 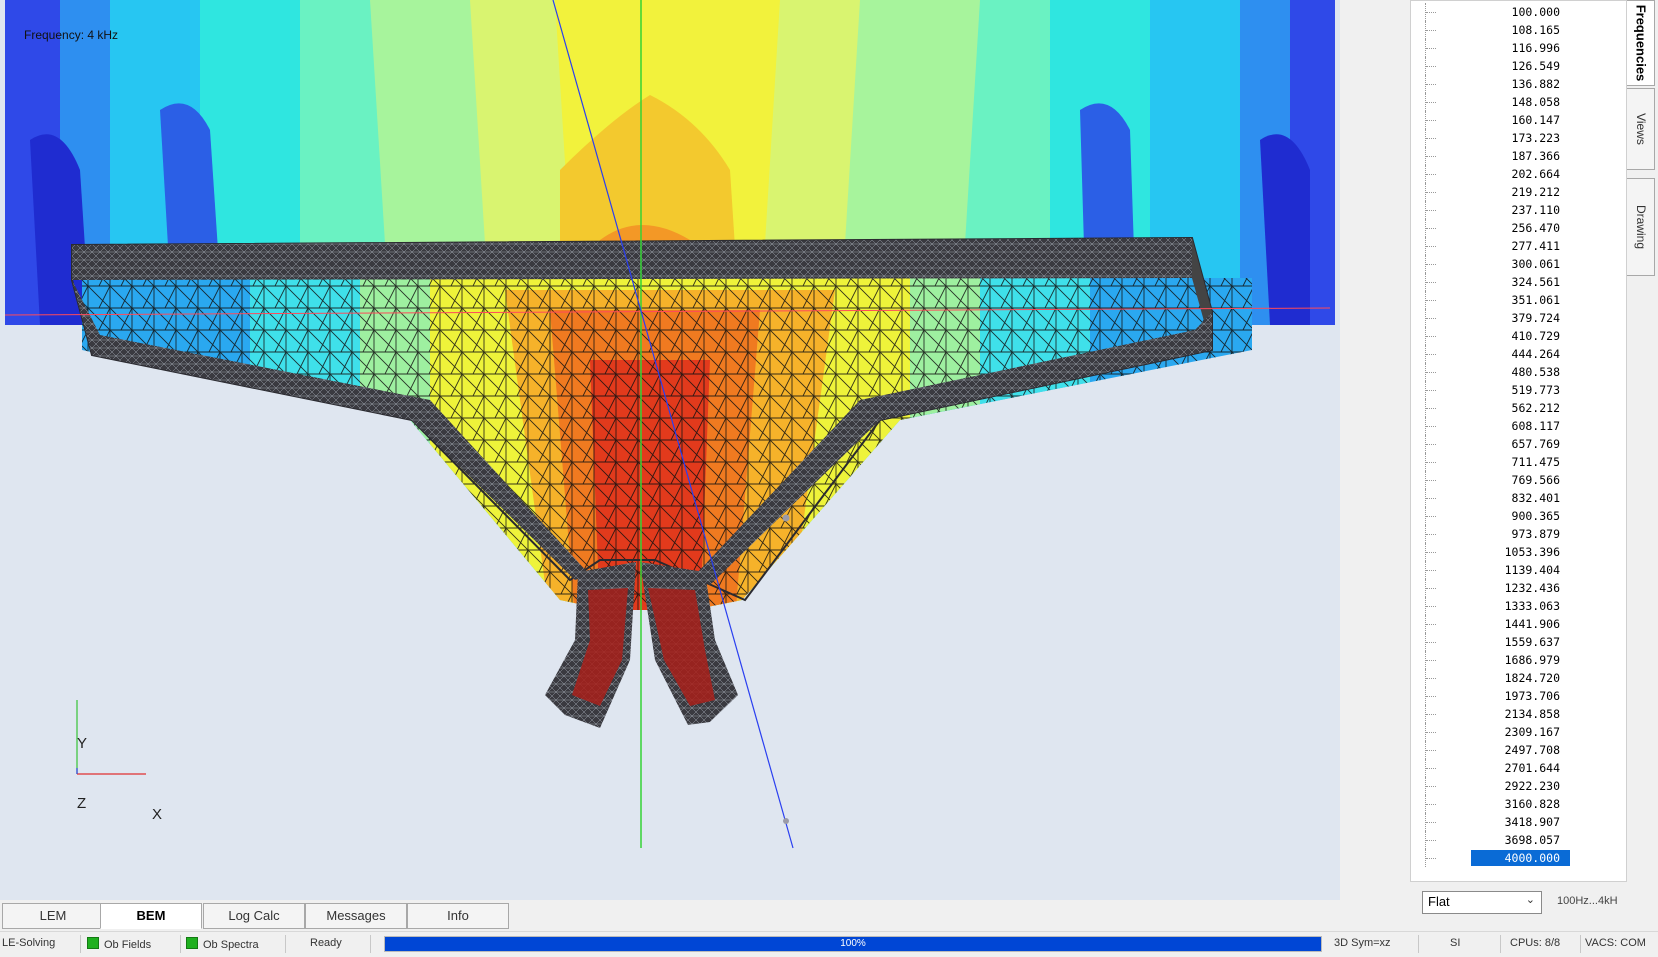 What do you see at coordinates (1532, 840) in the screenshot?
I see `frequency-value: 3698.057` at bounding box center [1532, 840].